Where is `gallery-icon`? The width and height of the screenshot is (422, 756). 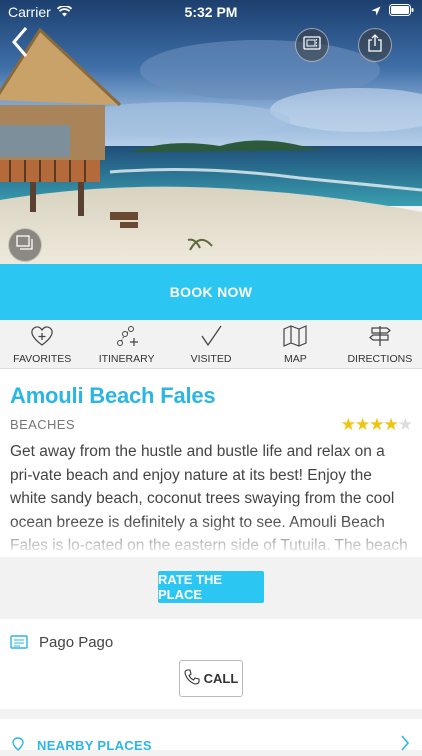
gallery-icon is located at coordinates (25, 245).